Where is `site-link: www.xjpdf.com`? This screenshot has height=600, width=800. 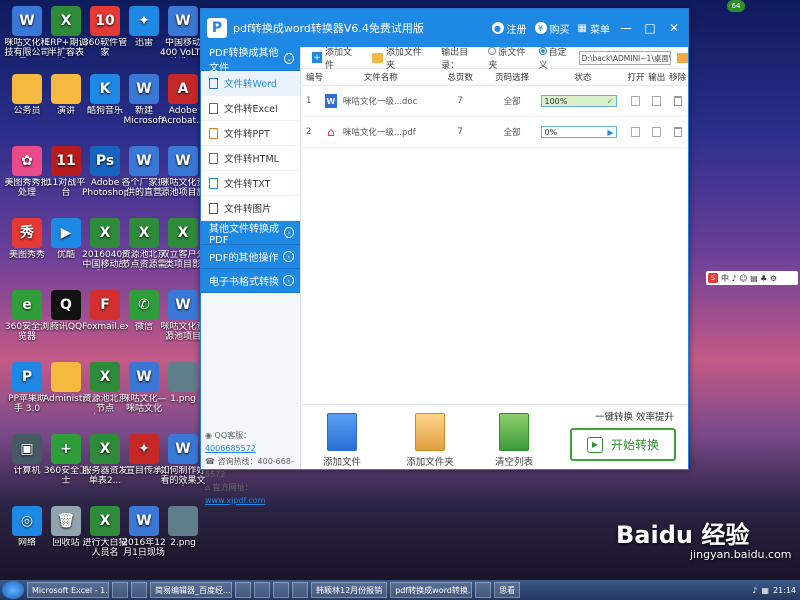
site-link: www.xjpdf.com is located at coordinates (235, 500).